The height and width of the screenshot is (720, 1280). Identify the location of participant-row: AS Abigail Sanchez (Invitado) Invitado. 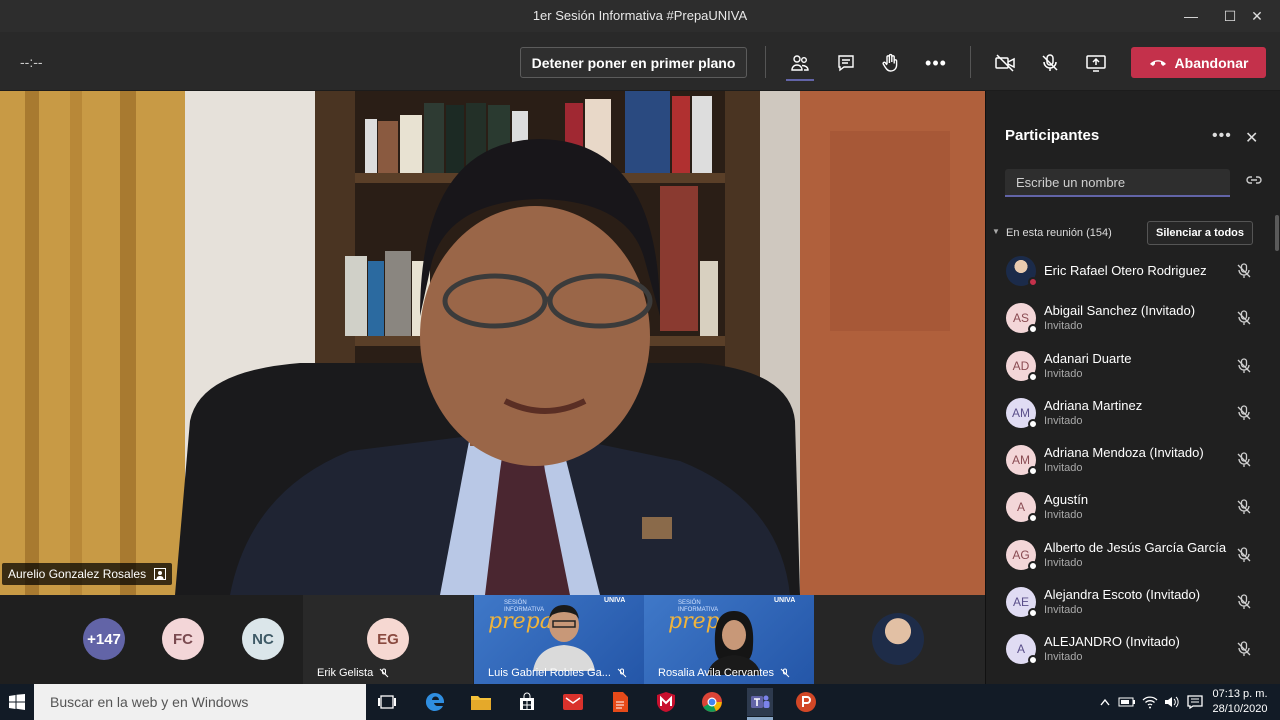
(1131, 325).